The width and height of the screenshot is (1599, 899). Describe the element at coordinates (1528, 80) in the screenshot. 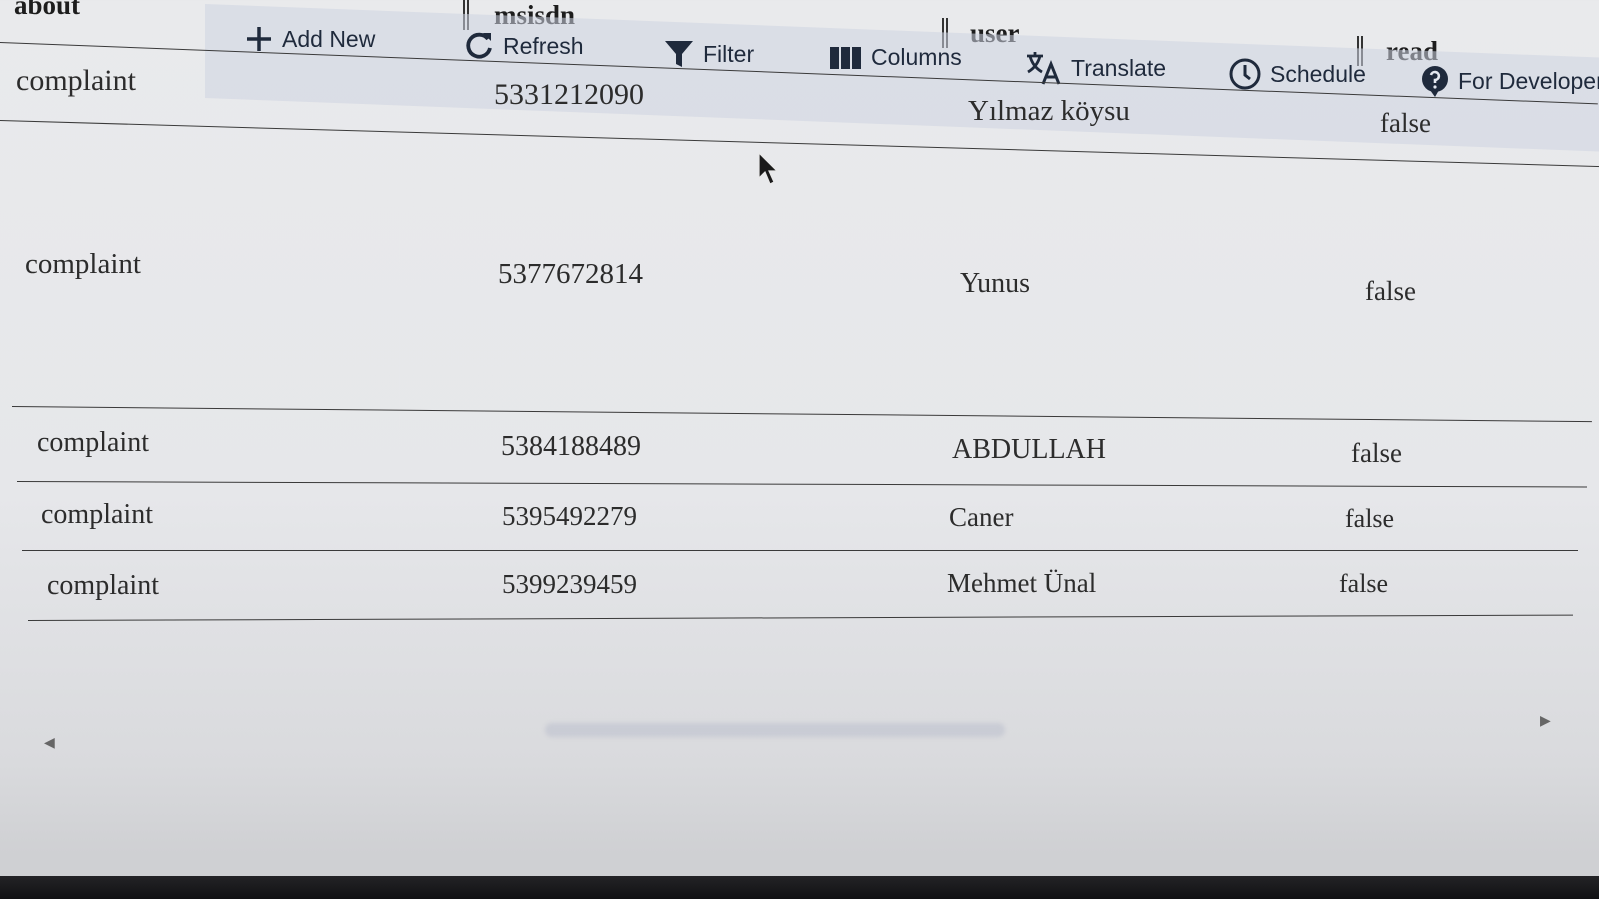

I see `for-developers-label: For Developers` at that location.